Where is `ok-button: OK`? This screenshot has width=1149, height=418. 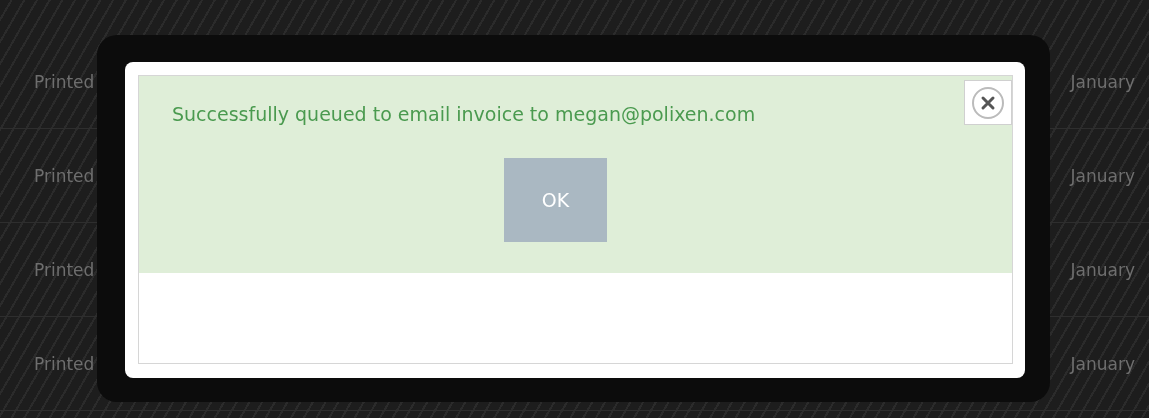 ok-button: OK is located at coordinates (555, 200).